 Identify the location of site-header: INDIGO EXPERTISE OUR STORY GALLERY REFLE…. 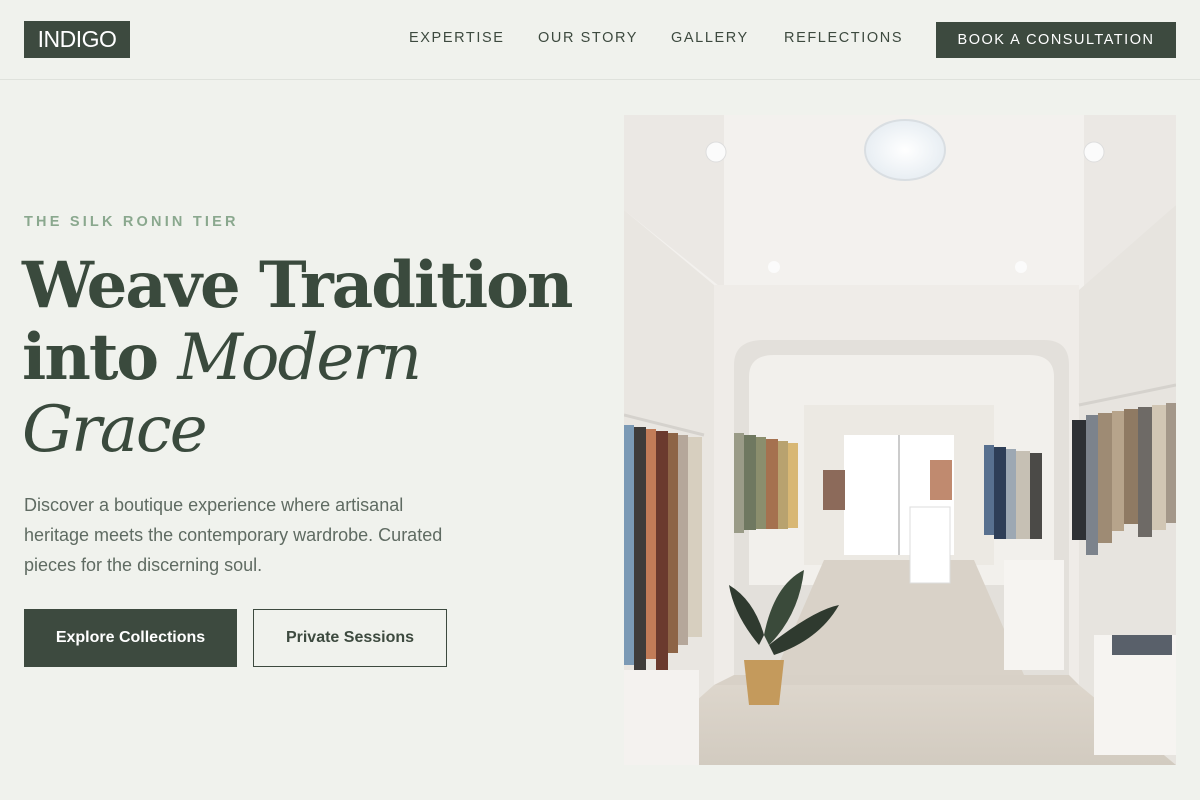
(600, 40).